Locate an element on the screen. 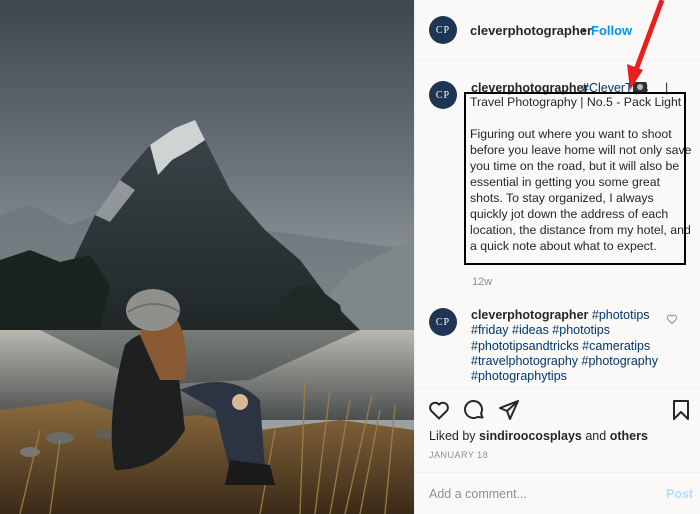 The width and height of the screenshot is (700, 514). comment-composer: Add a comment... Post is located at coordinates (557, 493).